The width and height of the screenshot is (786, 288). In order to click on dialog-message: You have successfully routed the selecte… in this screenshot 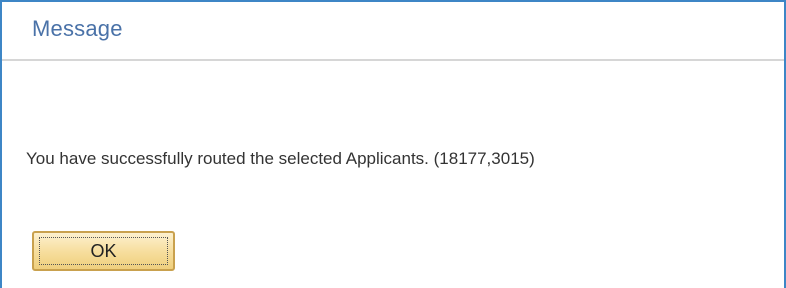, I will do `click(280, 158)`.